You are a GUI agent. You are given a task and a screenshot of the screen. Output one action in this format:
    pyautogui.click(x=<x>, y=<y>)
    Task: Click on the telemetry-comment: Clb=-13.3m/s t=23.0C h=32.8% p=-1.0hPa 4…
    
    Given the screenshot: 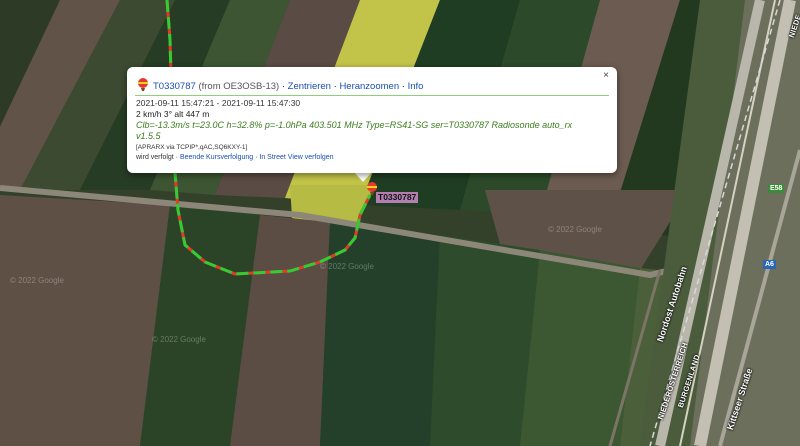 What is the action you would take?
    pyautogui.click(x=354, y=130)
    